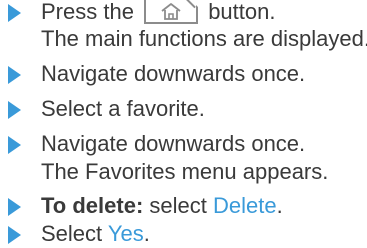  What do you see at coordinates (185, 171) in the screenshot?
I see `step-4-result: The Favorites menu appears.` at bounding box center [185, 171].